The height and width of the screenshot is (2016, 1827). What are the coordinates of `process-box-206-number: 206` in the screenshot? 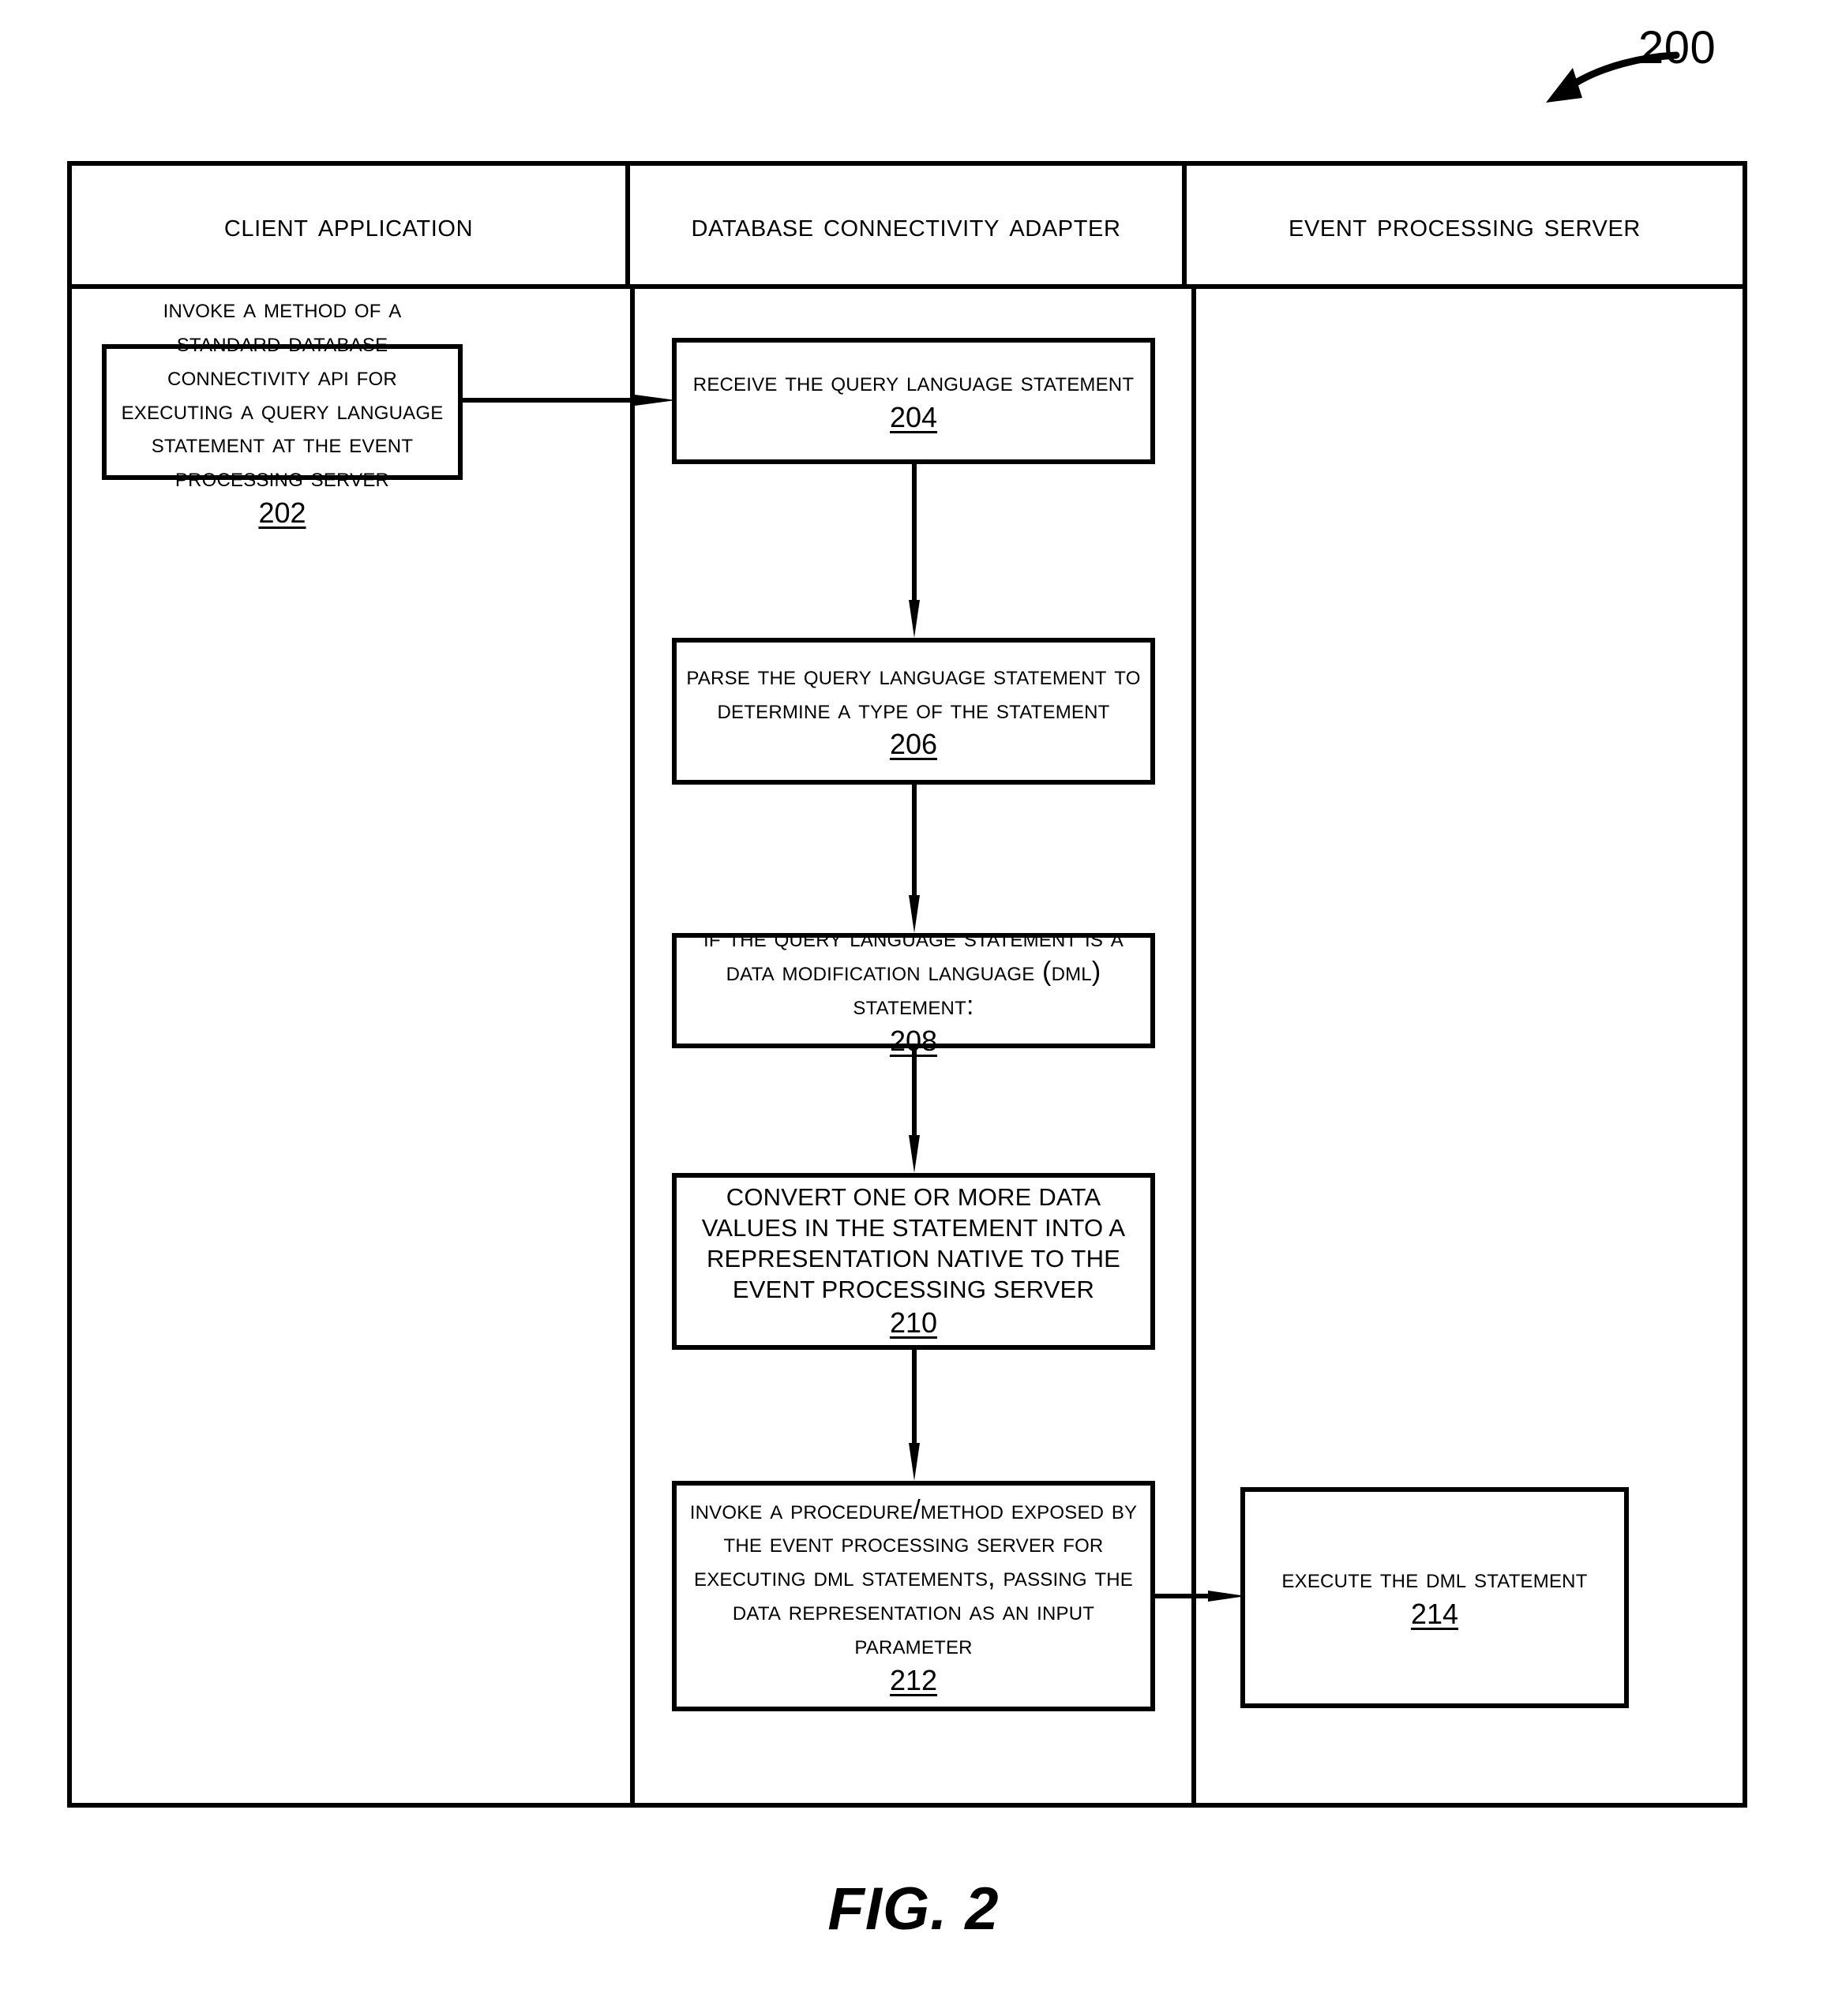 It's located at (913, 744).